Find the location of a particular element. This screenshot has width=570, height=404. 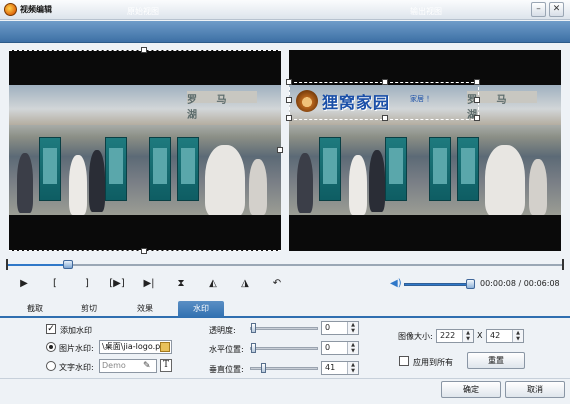

horizontal-position-stepper: 0 ▲ ▼ is located at coordinates (340, 348).